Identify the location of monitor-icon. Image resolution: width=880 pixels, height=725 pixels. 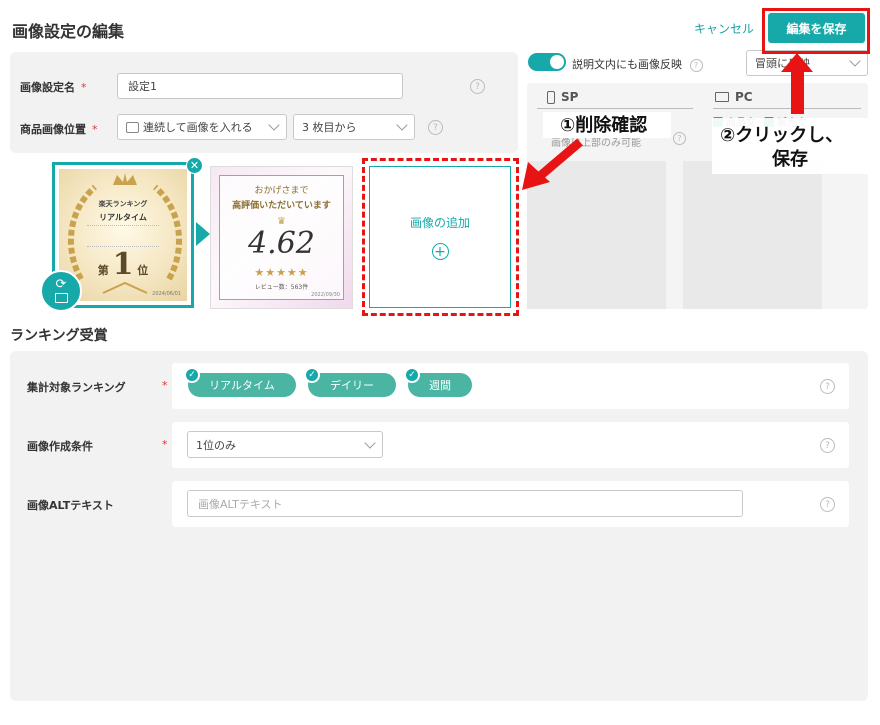
(722, 97).